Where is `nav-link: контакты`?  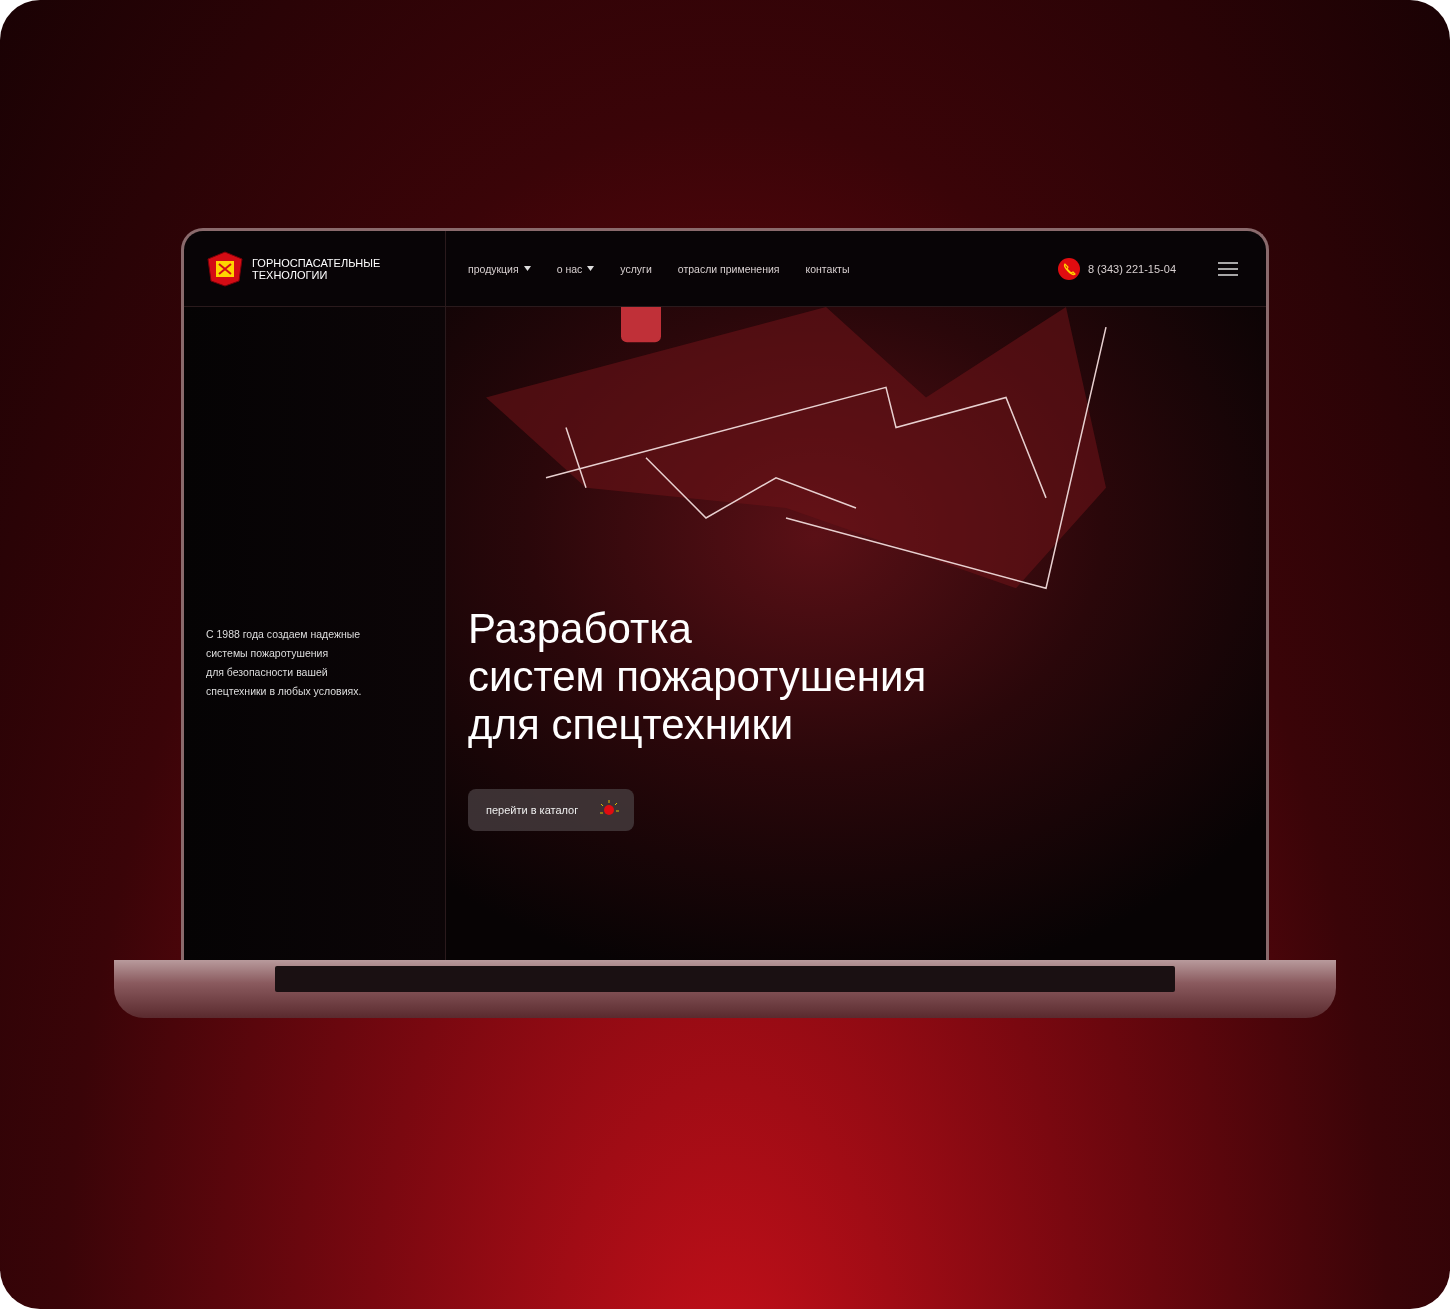 nav-link: контакты is located at coordinates (827, 268).